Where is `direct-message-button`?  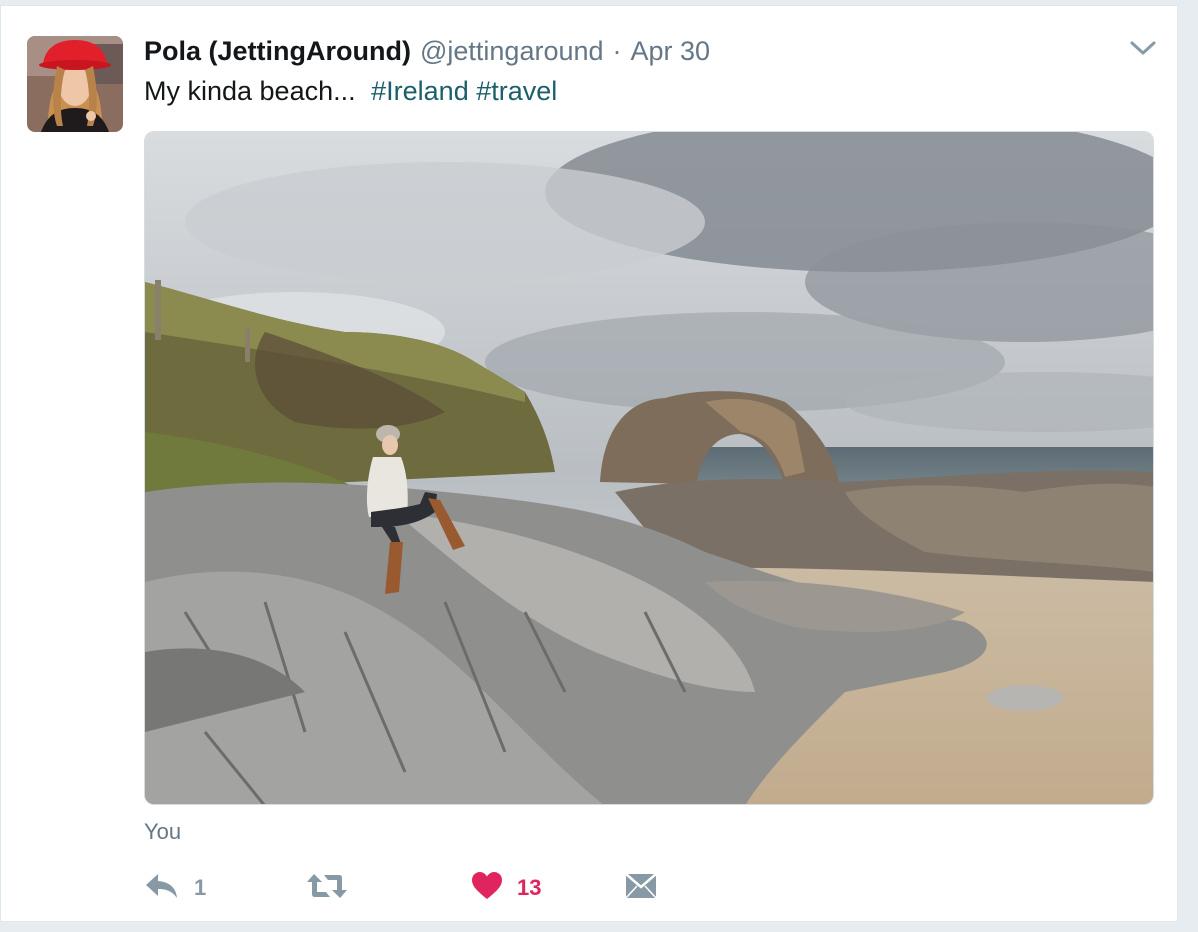 direct-message-button is located at coordinates (641, 888).